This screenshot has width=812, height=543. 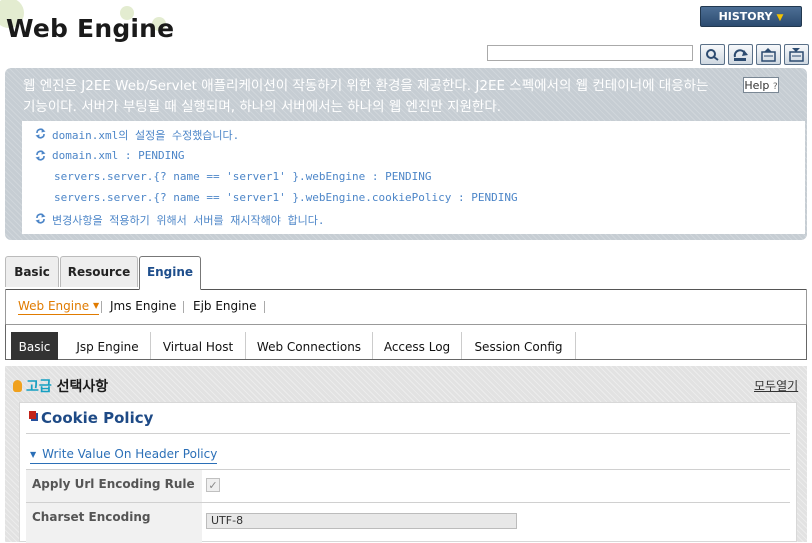 What do you see at coordinates (775, 87) in the screenshot?
I see `help-icon: ?` at bounding box center [775, 87].